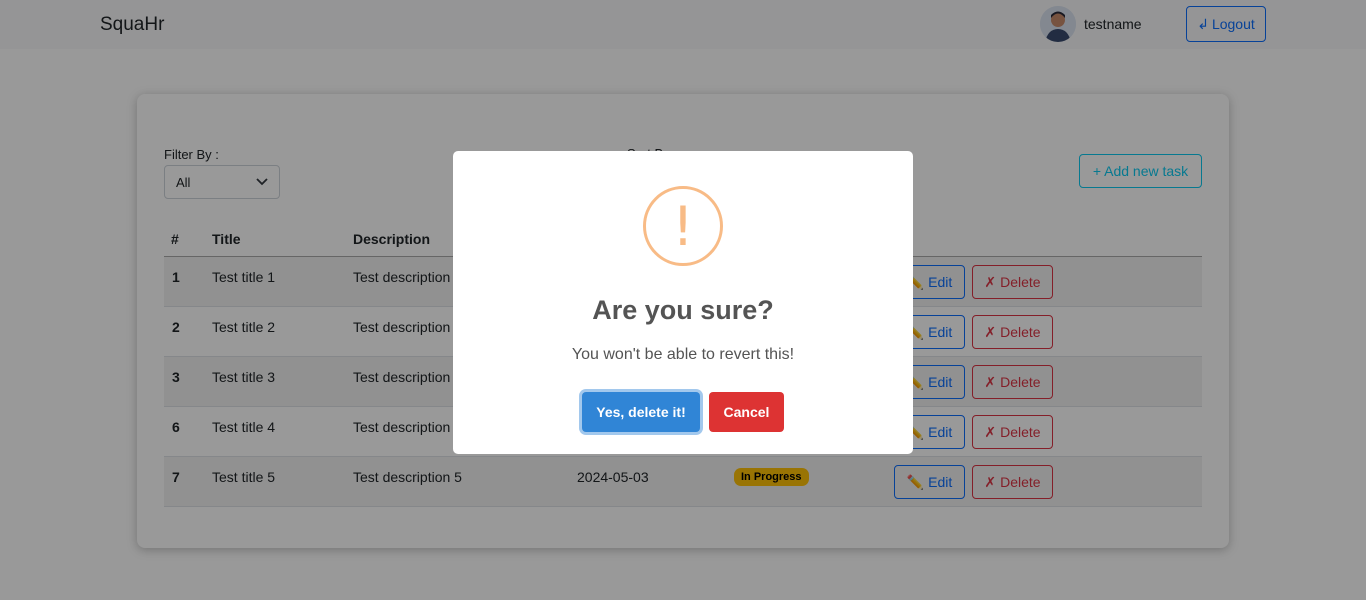 The image size is (1366, 600). What do you see at coordinates (683, 310) in the screenshot?
I see `dialog-title: Are you sure?` at bounding box center [683, 310].